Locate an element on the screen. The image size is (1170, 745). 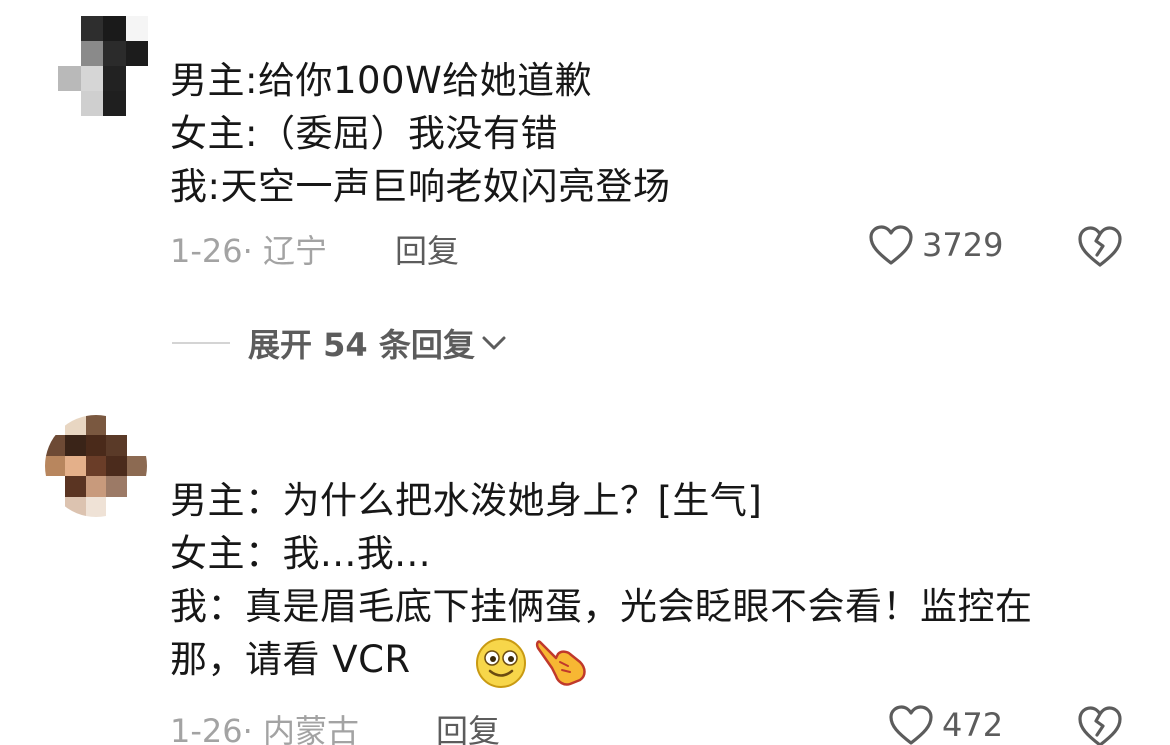
comment-line: 女主:（委屈）我没有错 is located at coordinates (364, 133).